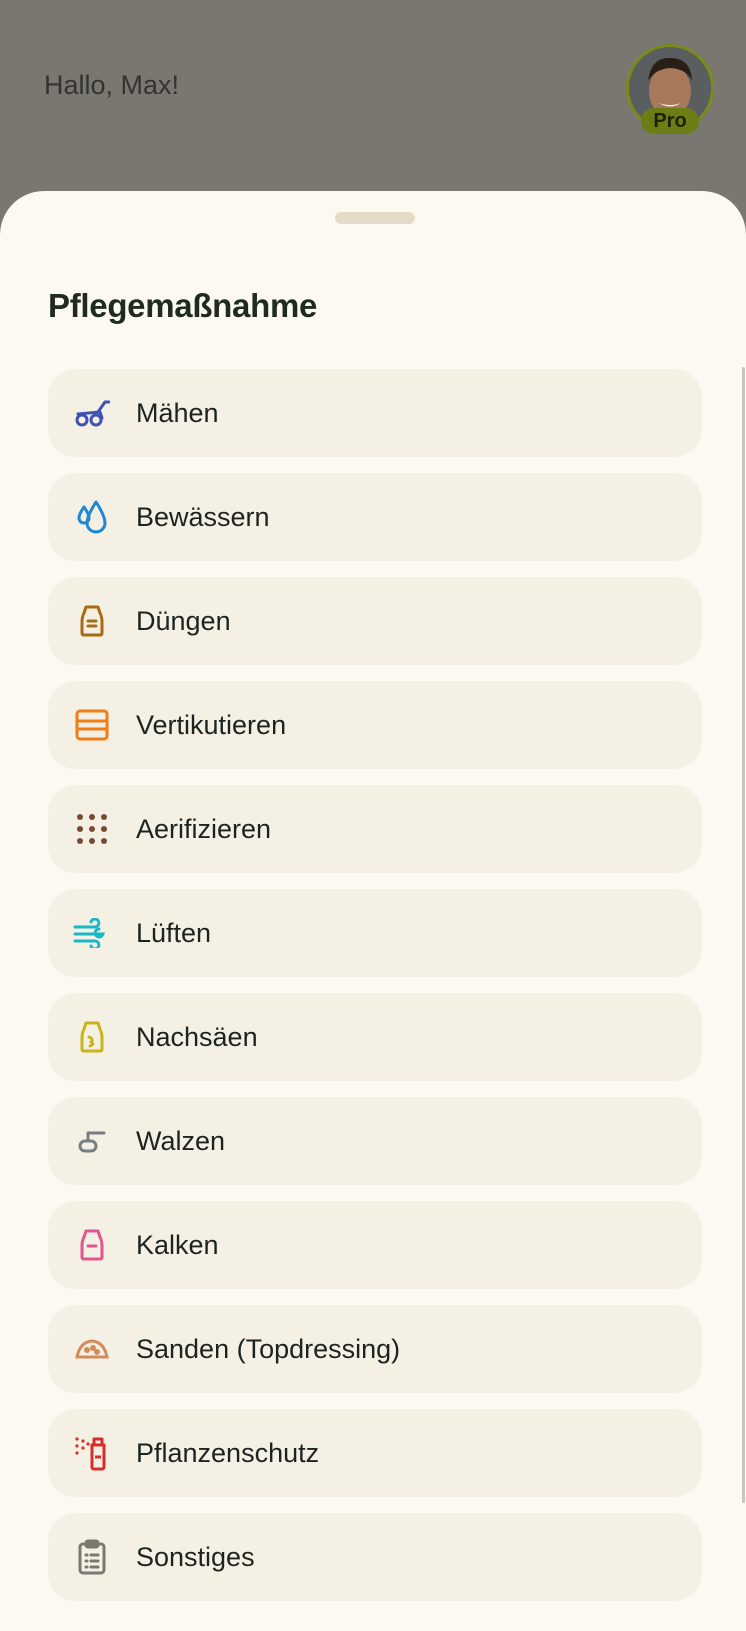  I want to click on list-item-sanden: Sanden (Topdressing), so click(375, 1349).